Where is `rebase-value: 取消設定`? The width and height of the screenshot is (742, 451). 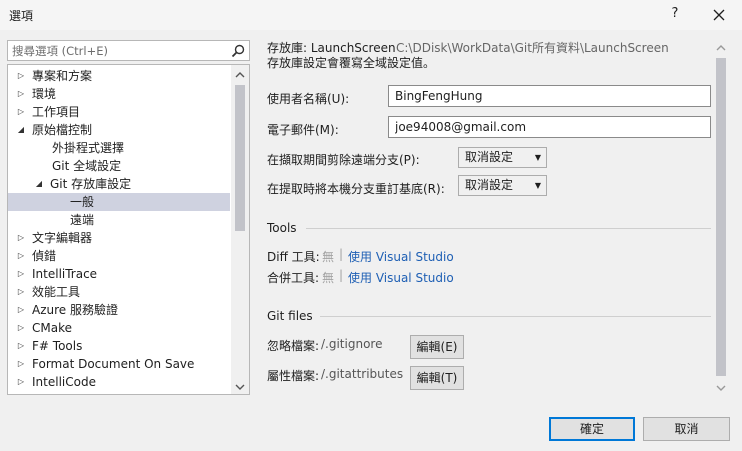
rebase-value: 取消設定 is located at coordinates (489, 185).